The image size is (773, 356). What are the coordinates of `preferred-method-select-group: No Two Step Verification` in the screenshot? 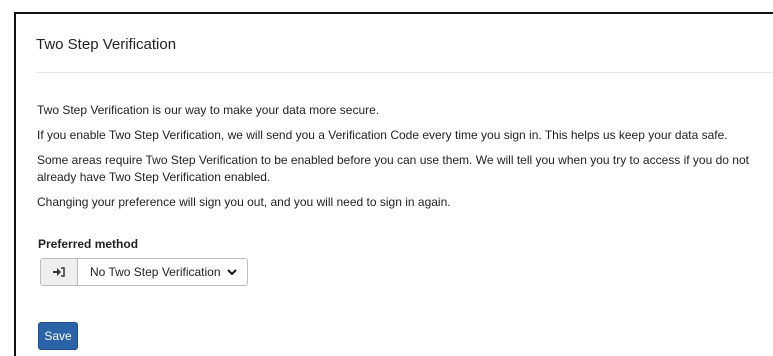 It's located at (144, 272).